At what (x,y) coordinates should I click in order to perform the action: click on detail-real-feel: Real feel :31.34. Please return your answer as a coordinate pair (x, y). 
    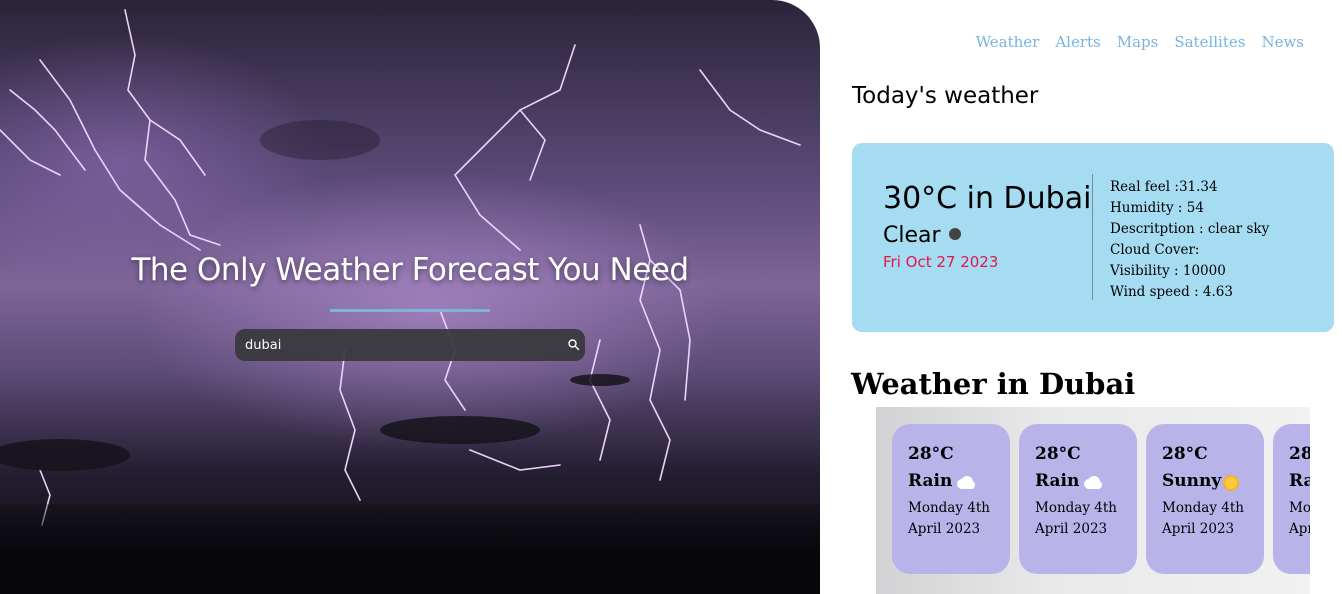
    Looking at the image, I should click on (1164, 187).